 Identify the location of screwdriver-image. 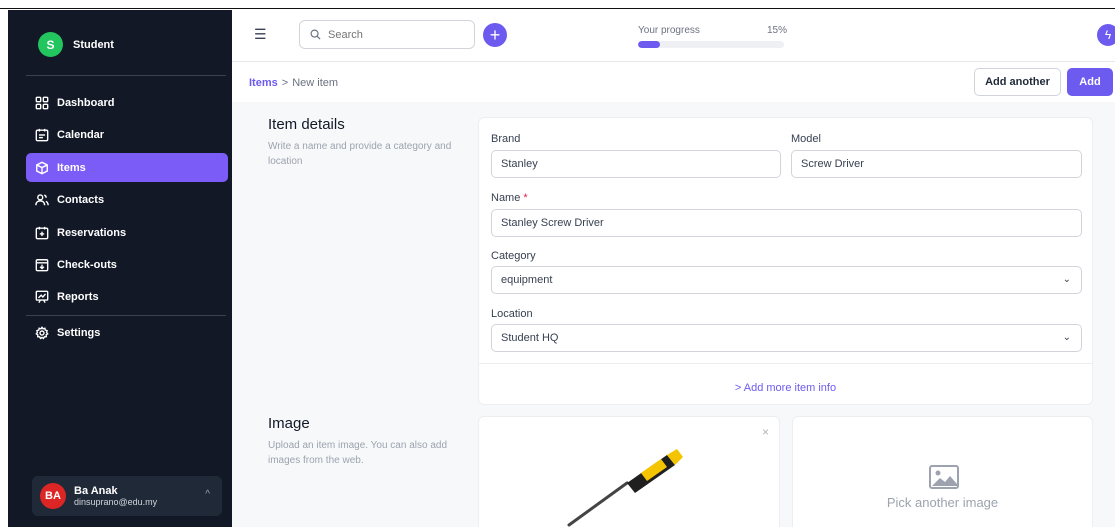
(625, 488).